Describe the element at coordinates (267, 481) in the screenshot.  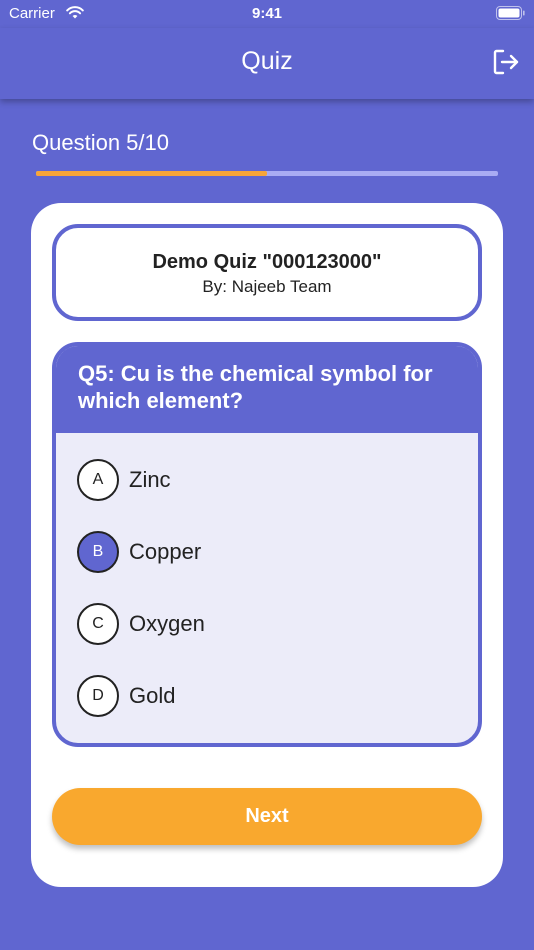
I see `option-a: A Zinc` at that location.